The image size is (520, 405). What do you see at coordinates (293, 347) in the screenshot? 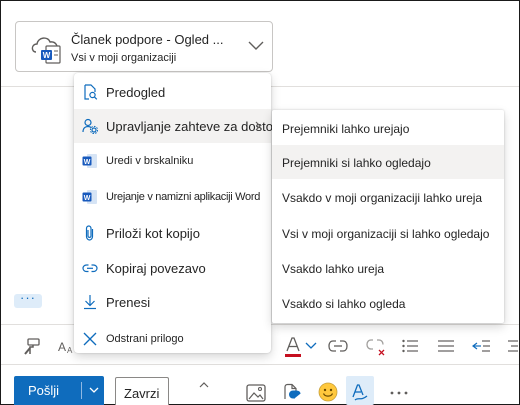
I see `font-color-icon` at bounding box center [293, 347].